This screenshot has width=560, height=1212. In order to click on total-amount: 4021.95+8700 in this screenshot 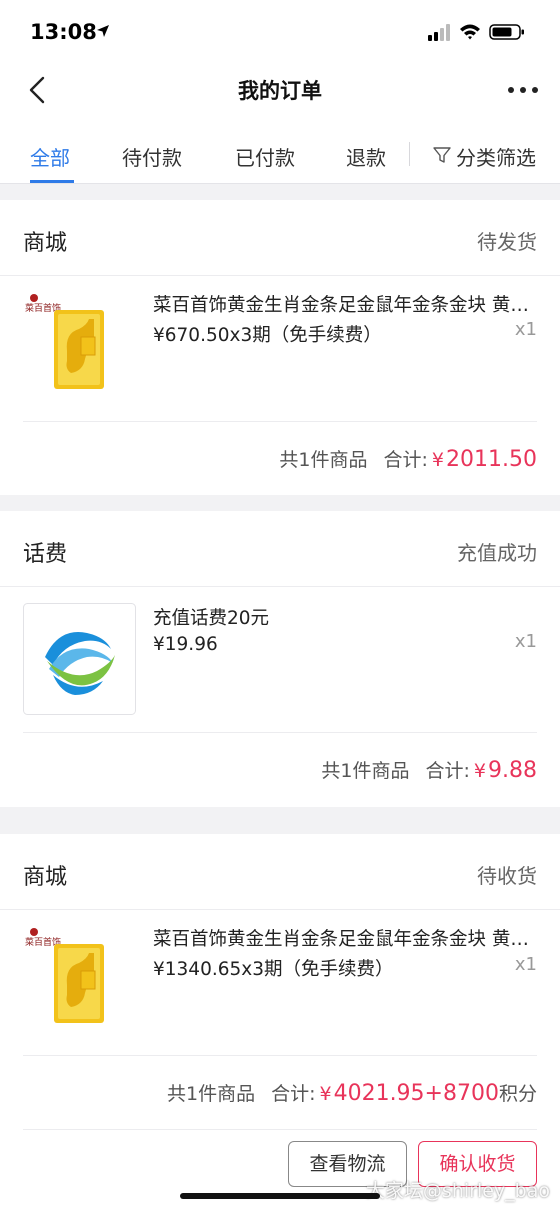, I will do `click(416, 1093)`.